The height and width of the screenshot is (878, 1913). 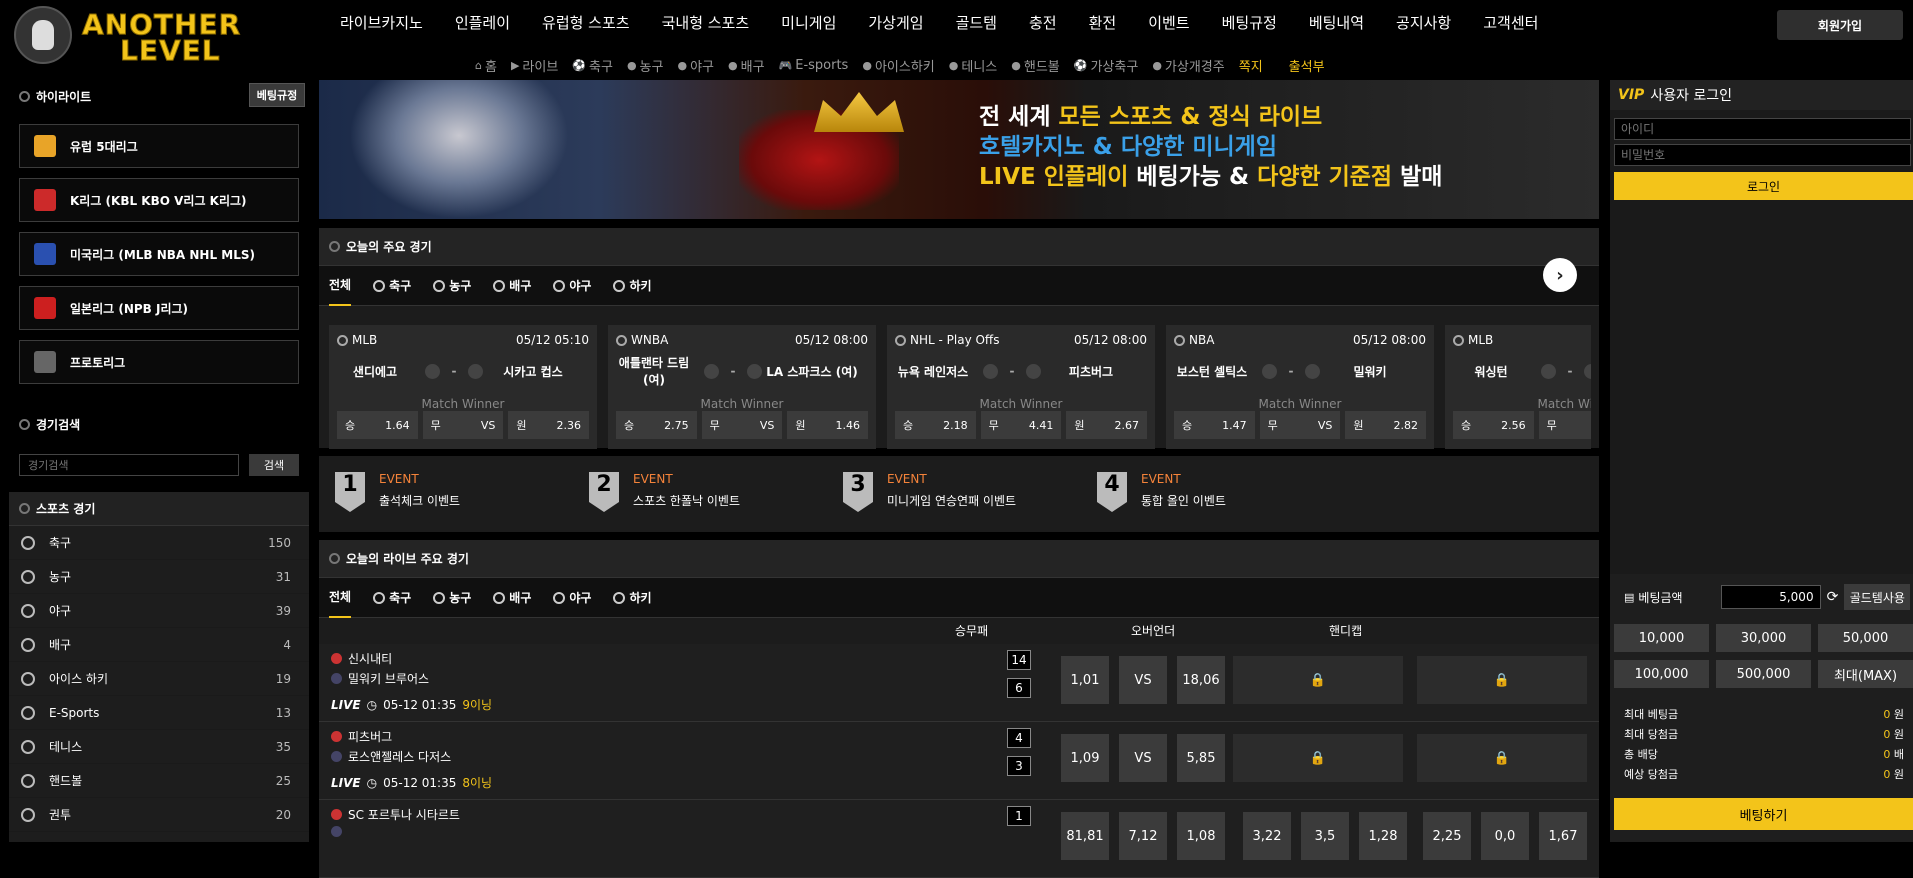 I want to click on nav-item: 국내형 스포츠, so click(x=706, y=23).